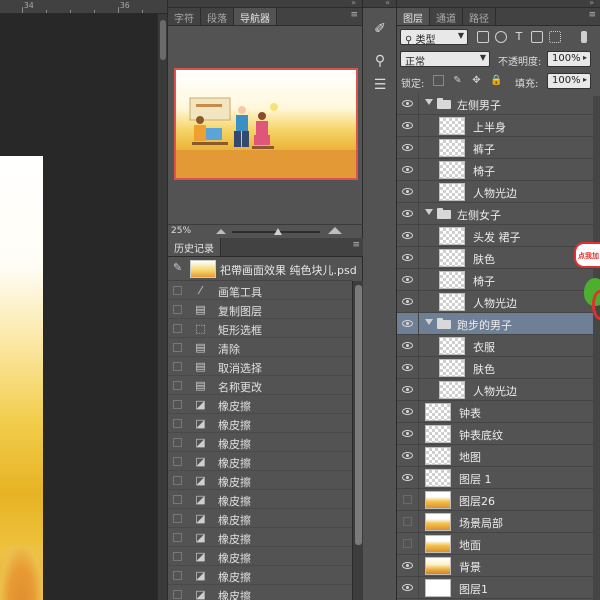 The width and height of the screenshot is (600, 600). Describe the element at coordinates (569, 81) in the screenshot. I see `fill-input: 100% ▸` at that location.